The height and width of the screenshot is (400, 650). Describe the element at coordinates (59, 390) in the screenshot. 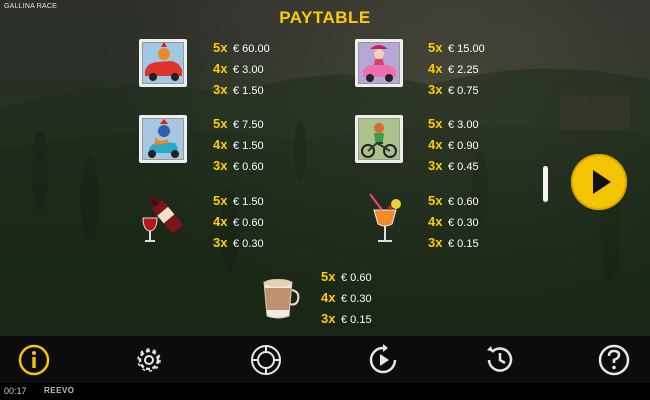

I see `provider-logo: REEVO` at that location.